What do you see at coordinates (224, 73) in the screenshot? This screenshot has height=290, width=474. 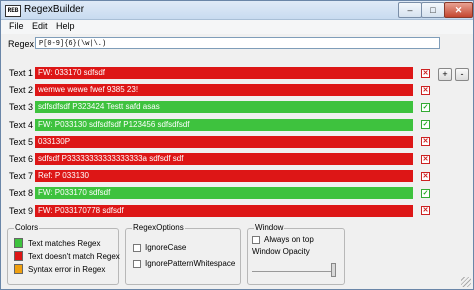 I see `text-input: FW: 033170 sdfsdf` at bounding box center [224, 73].